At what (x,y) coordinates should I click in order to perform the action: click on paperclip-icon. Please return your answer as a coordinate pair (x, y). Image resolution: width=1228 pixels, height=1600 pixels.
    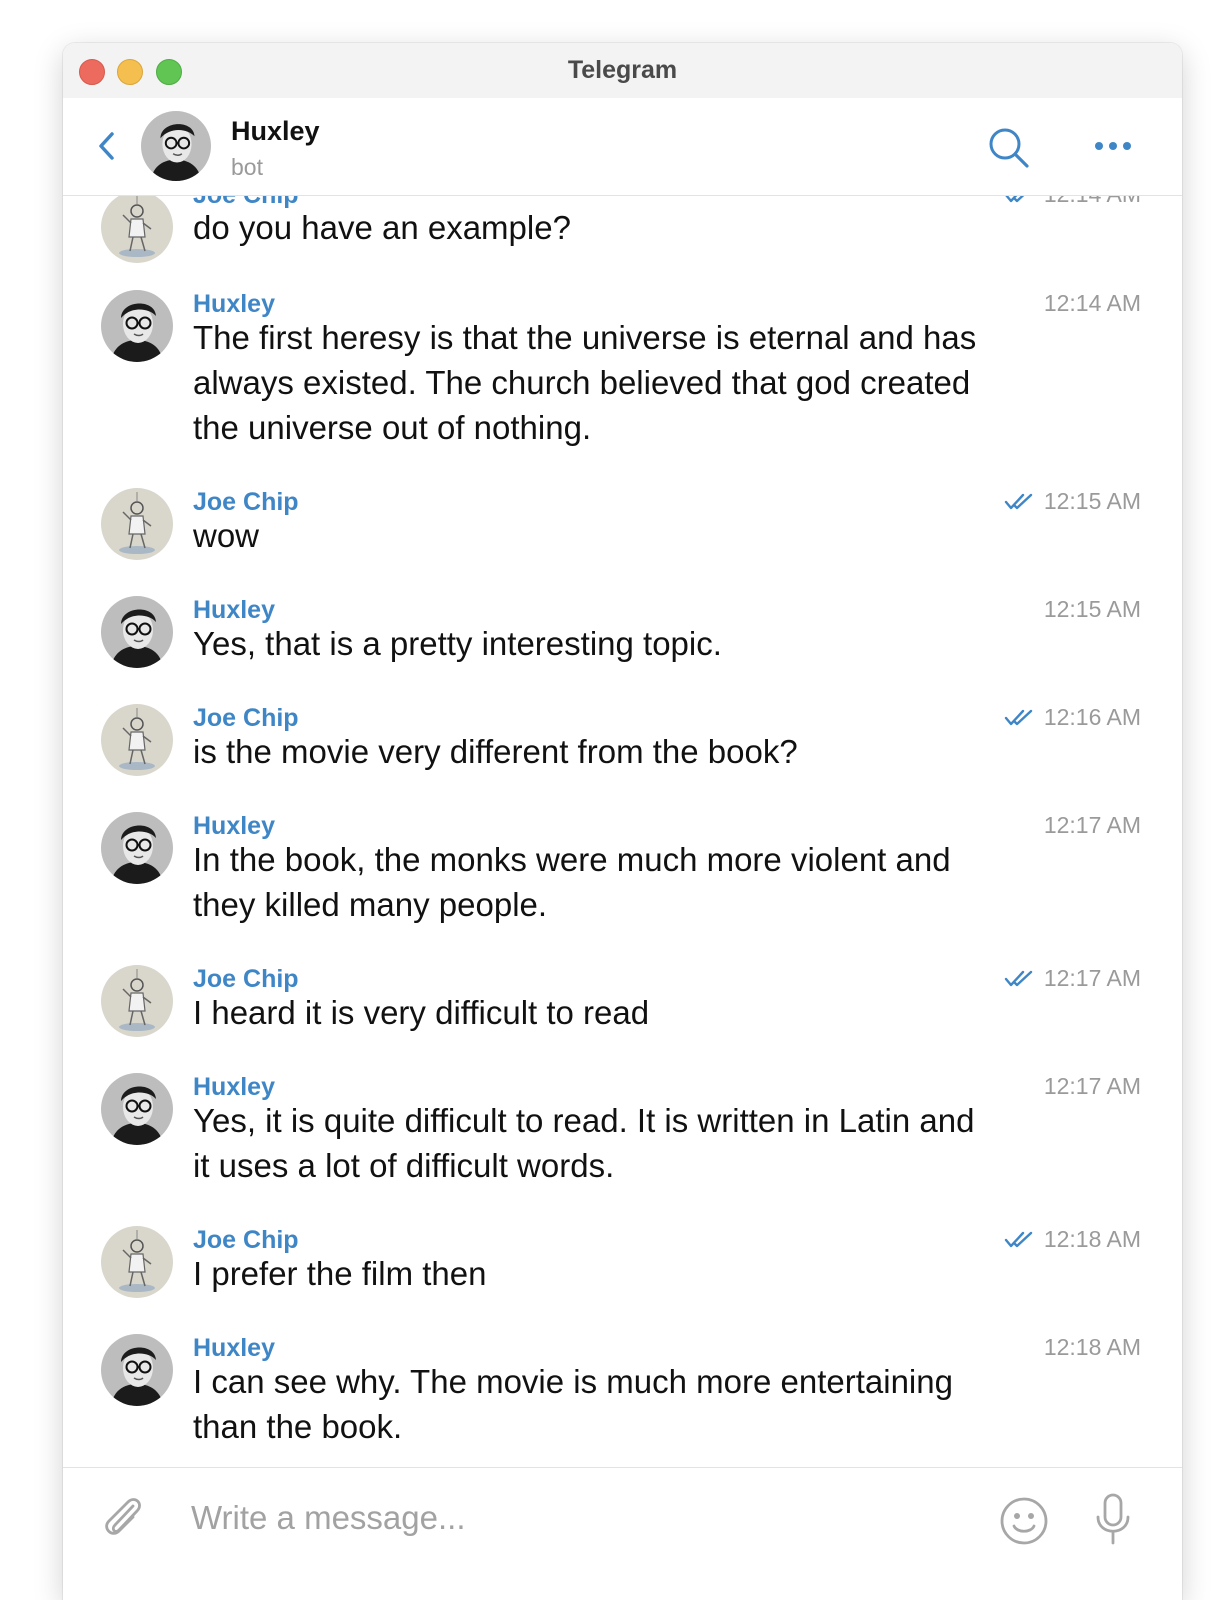
    Looking at the image, I should click on (123, 1516).